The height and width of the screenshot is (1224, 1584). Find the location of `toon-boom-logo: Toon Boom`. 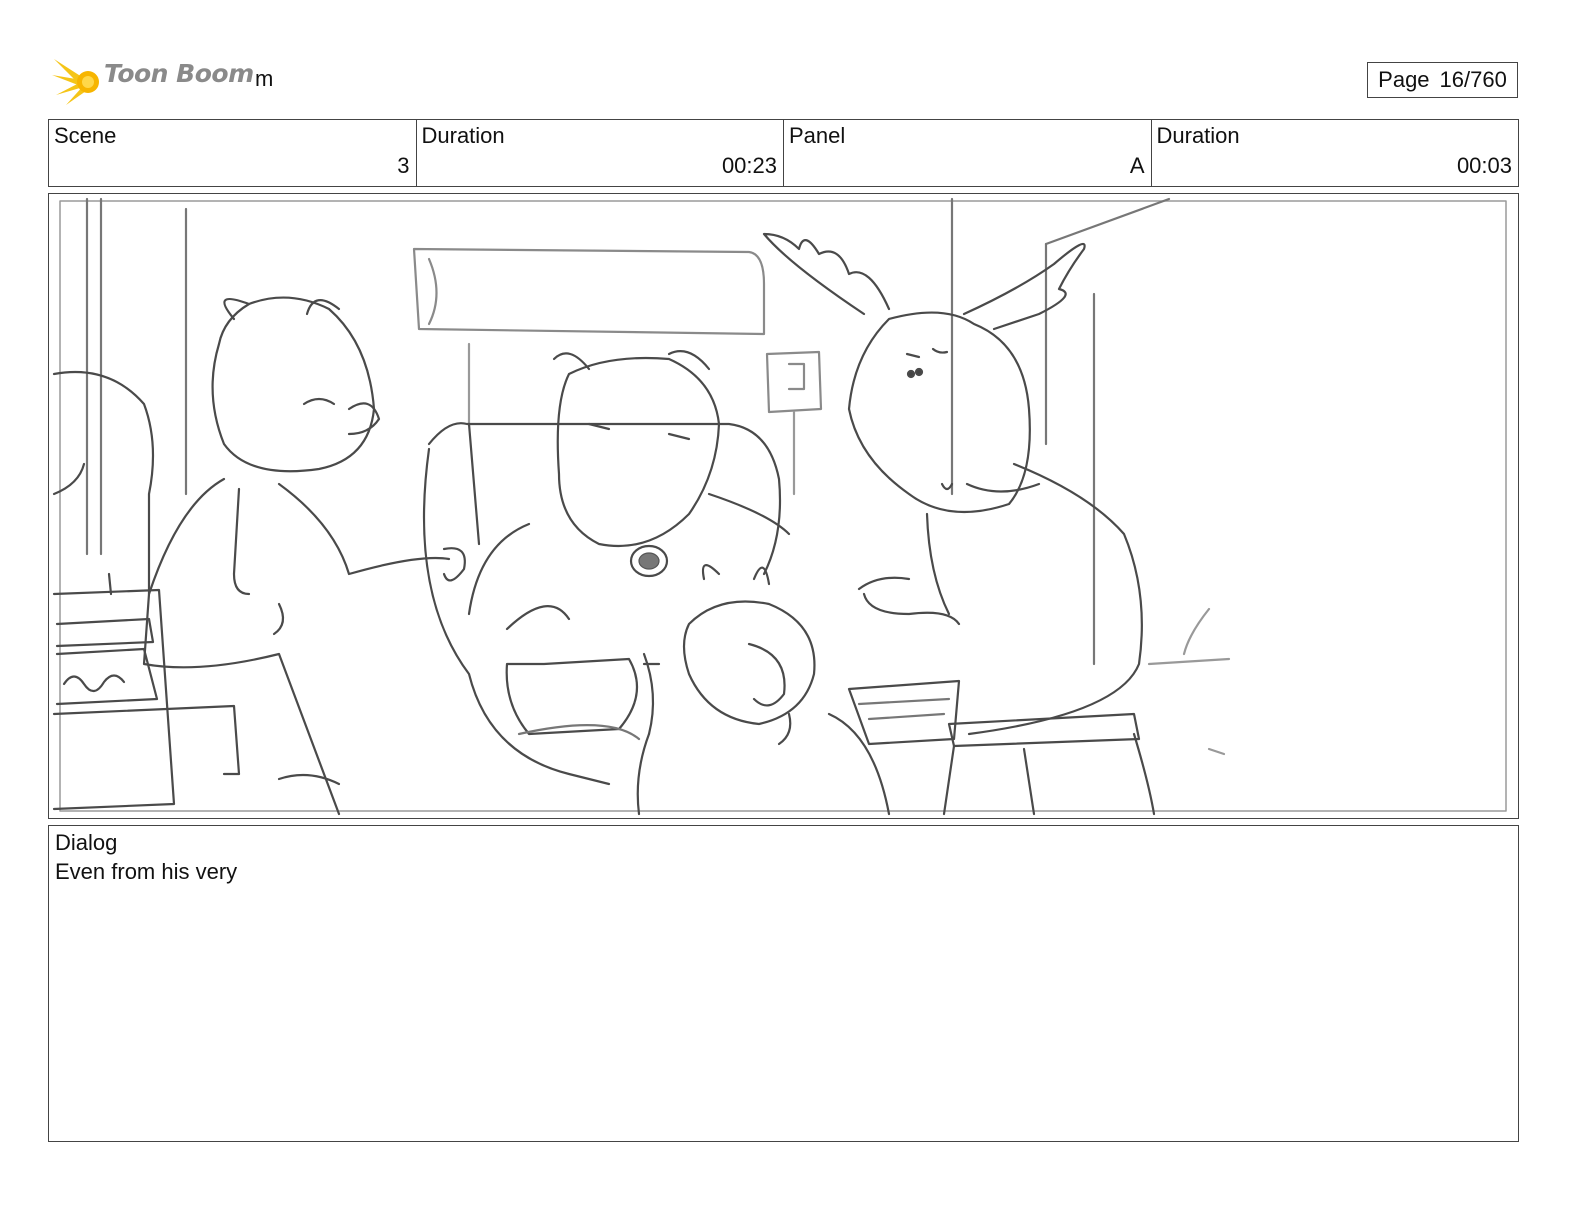

toon-boom-logo: Toon Boom is located at coordinates (153, 81).